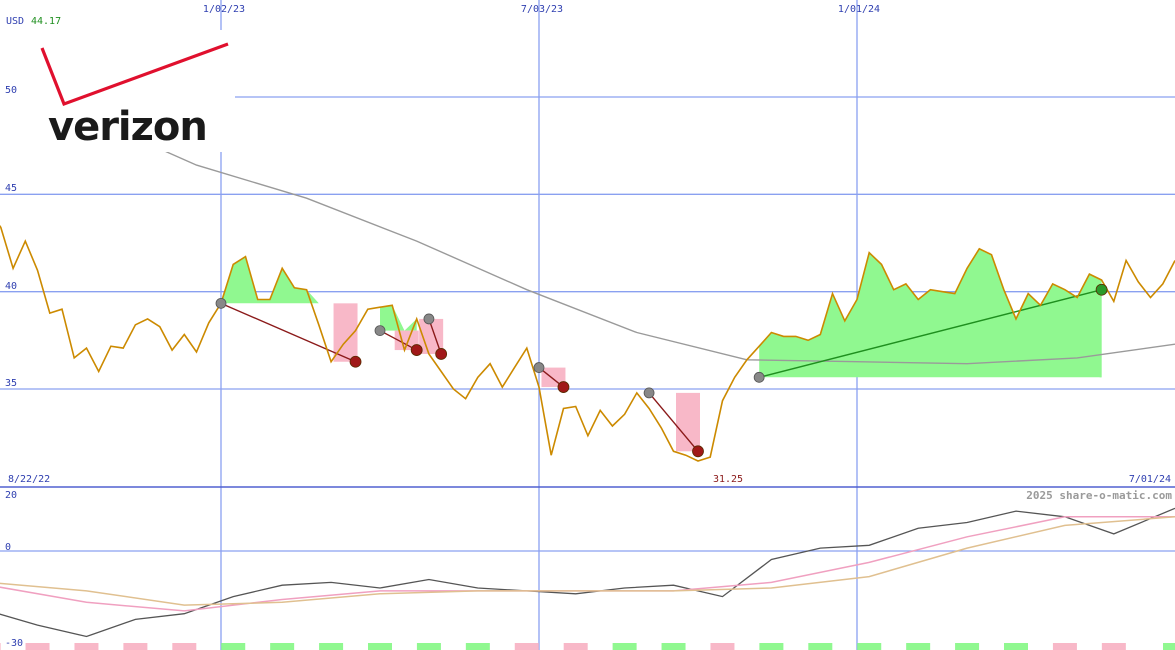  I want to click on x-end-label: 7/01/24, so click(1150, 479).